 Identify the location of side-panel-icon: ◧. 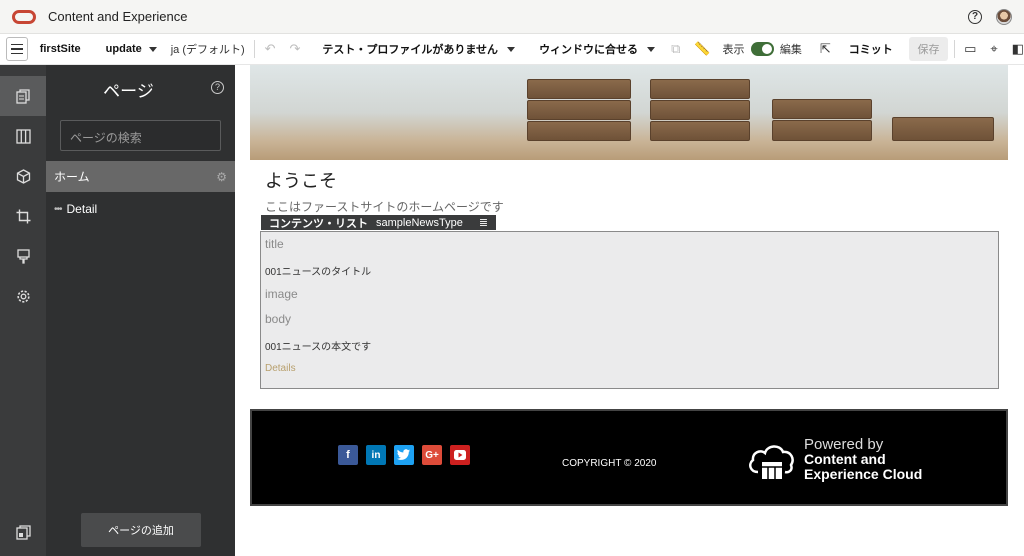
(1018, 49).